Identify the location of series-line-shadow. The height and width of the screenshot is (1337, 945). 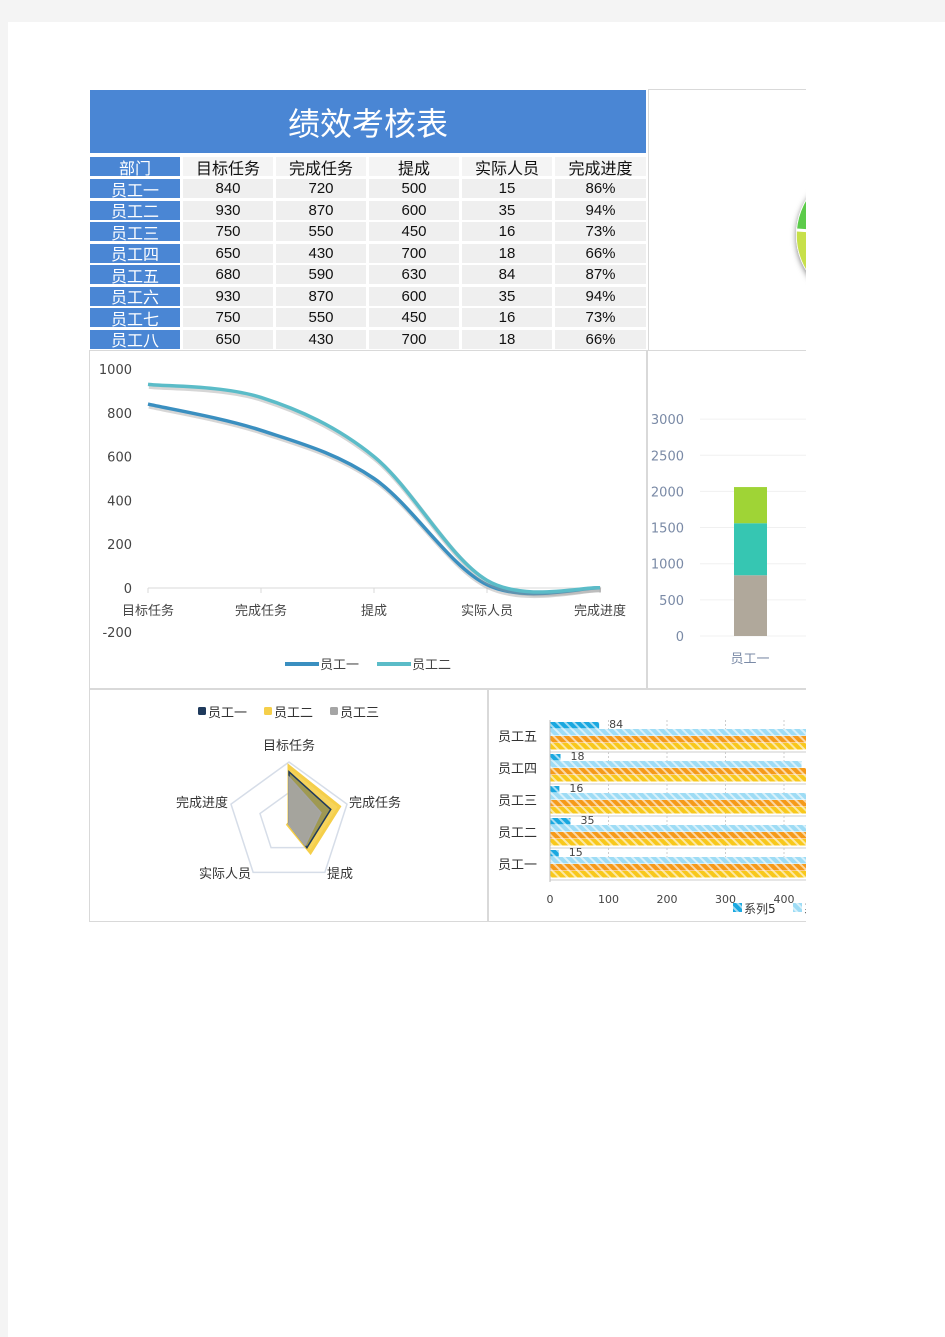
(375, 501).